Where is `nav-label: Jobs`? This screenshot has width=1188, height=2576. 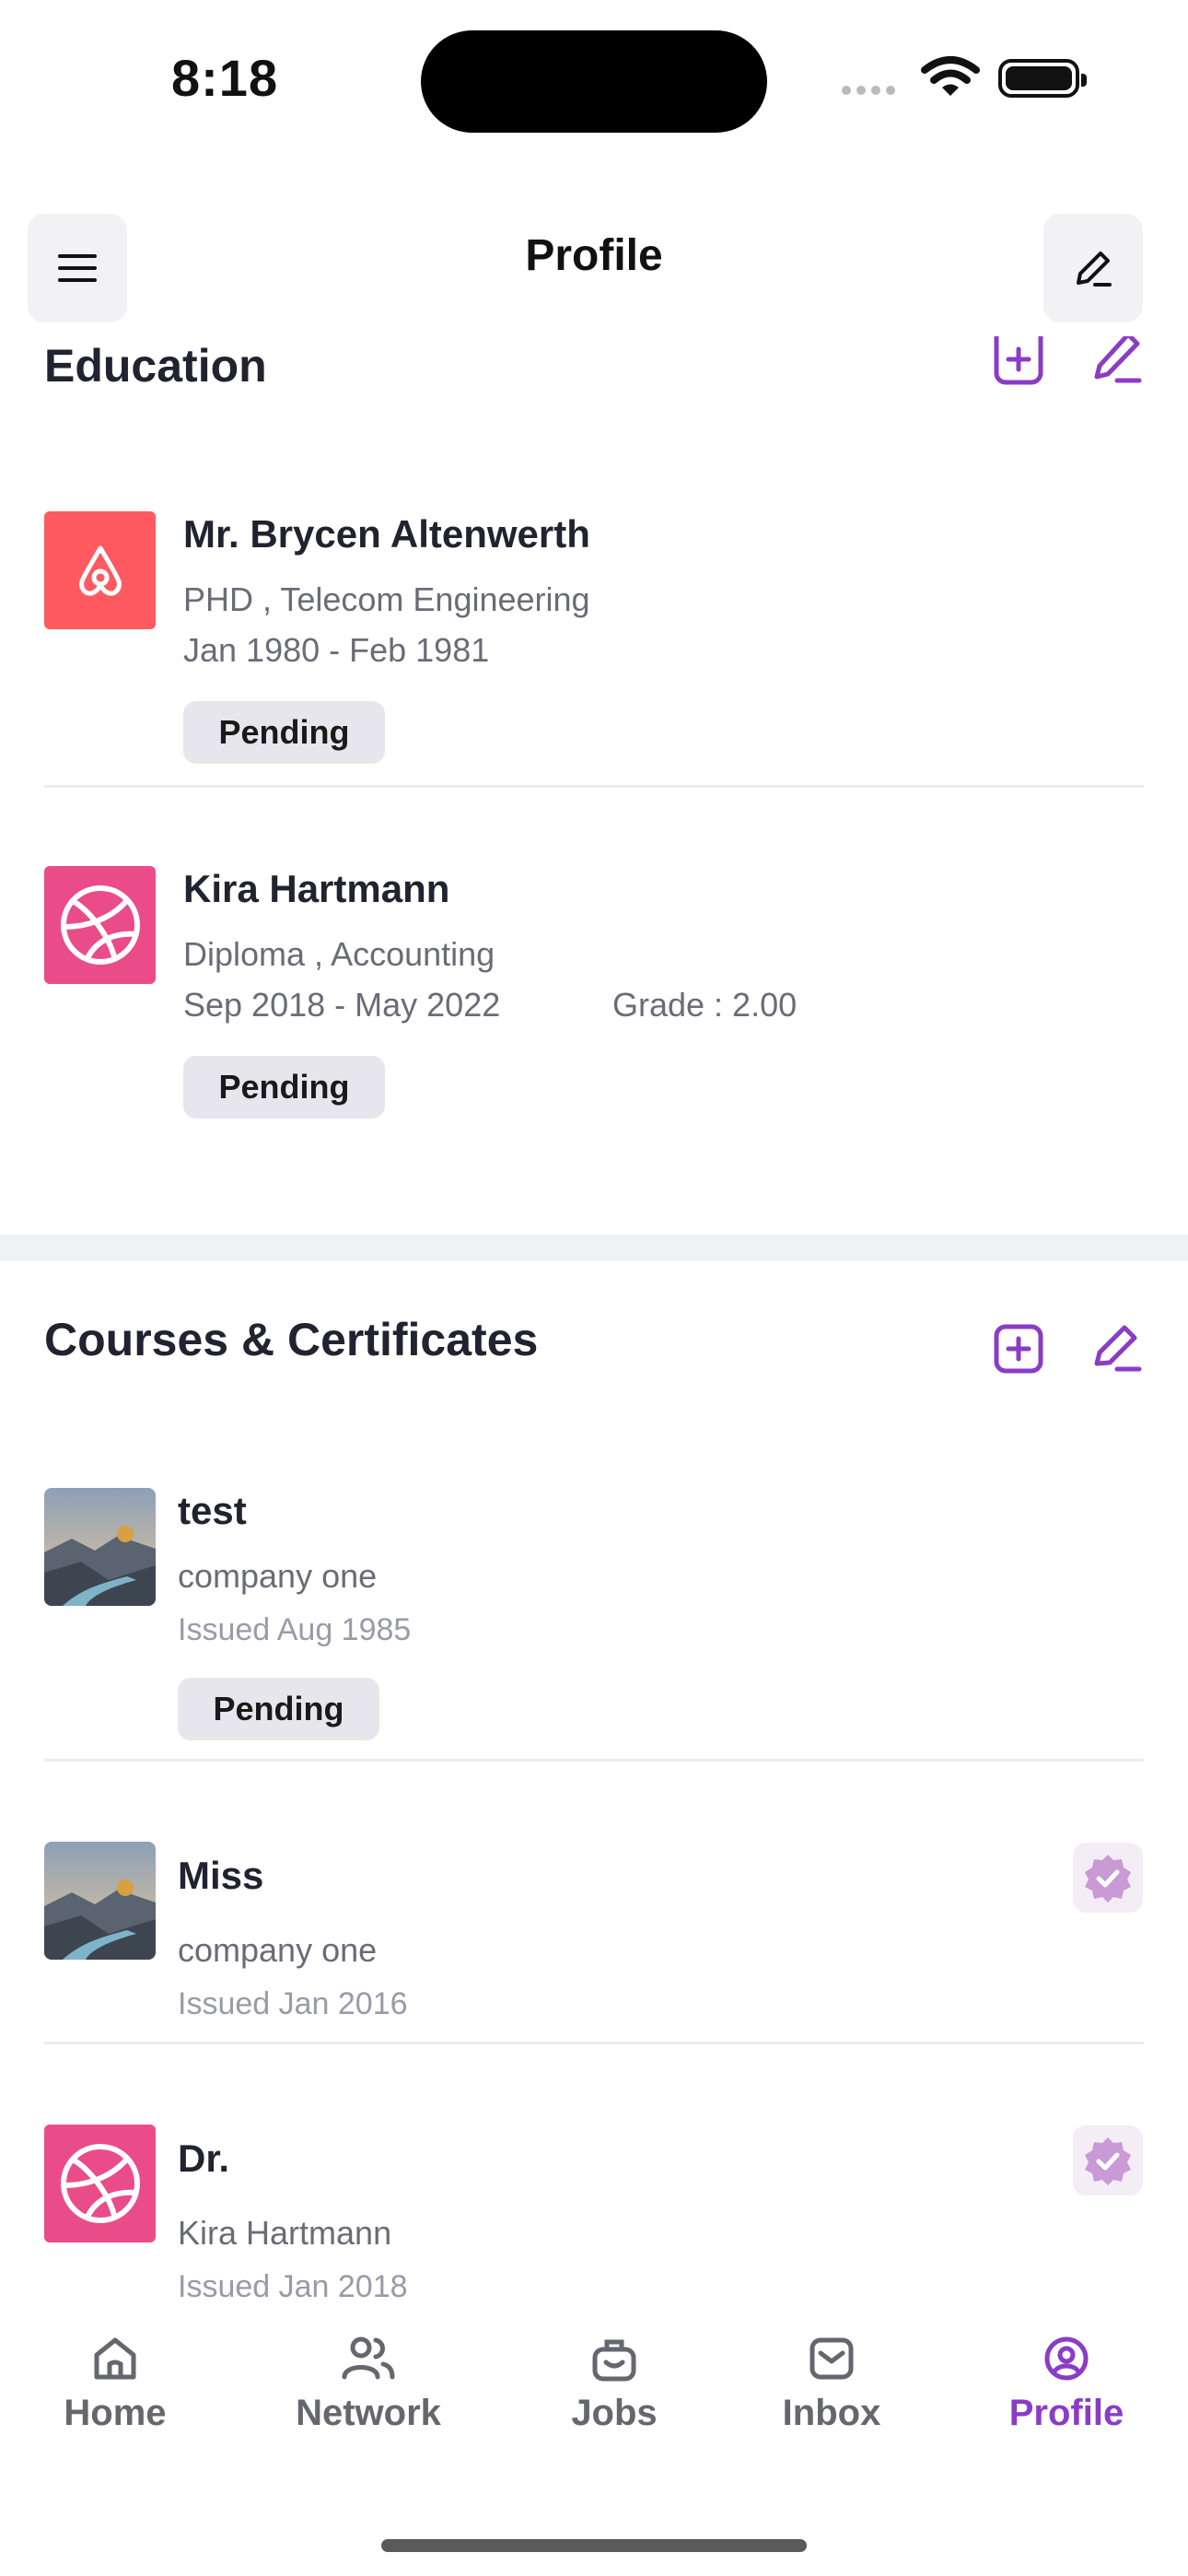
nav-label: Jobs is located at coordinates (614, 2413).